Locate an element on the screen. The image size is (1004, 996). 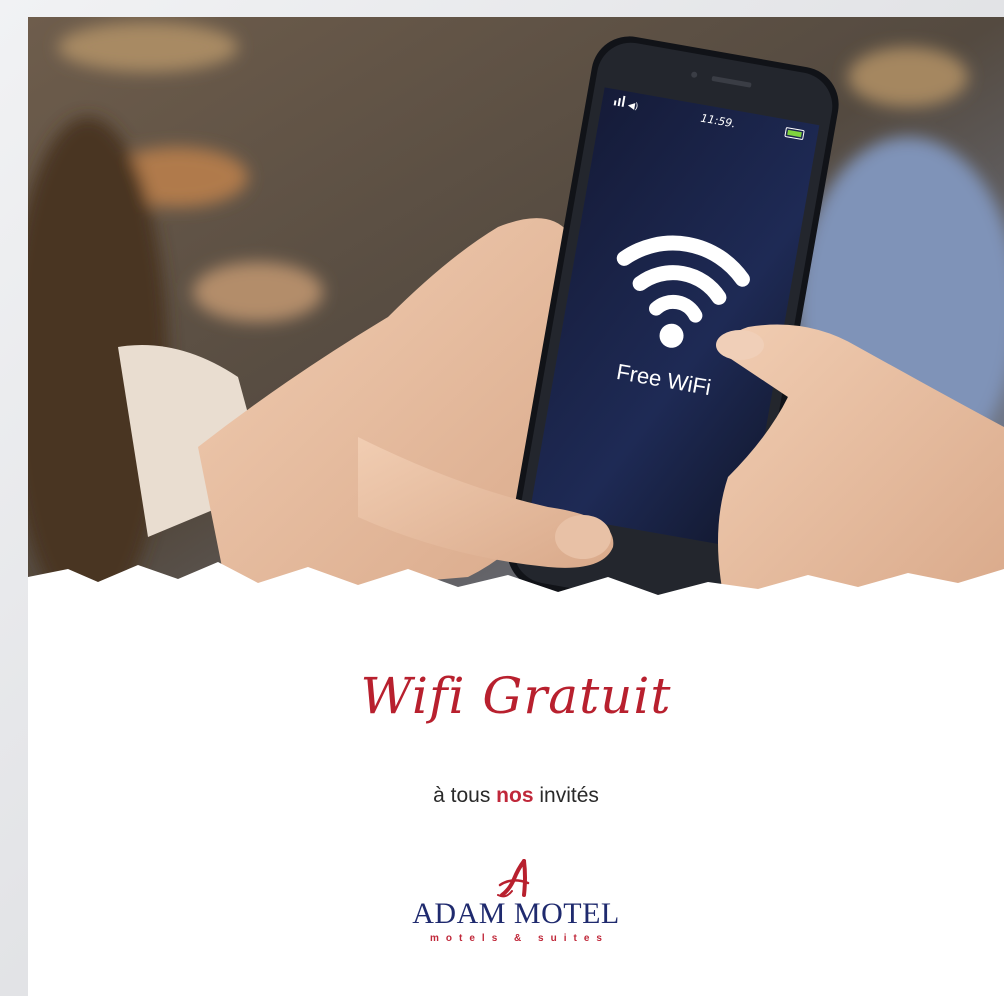
volume-icon: ◀) is located at coordinates (633, 107).